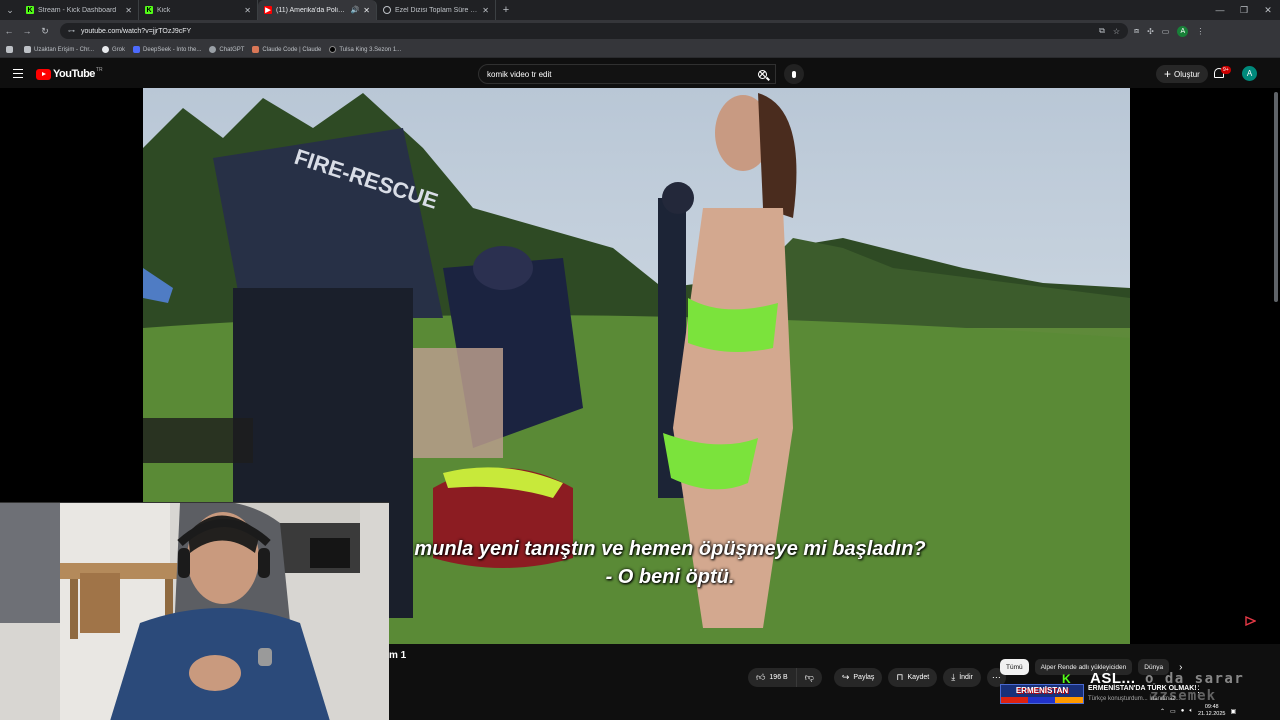 The width and height of the screenshot is (1280, 720). Describe the element at coordinates (149, 10) in the screenshot. I see `kick-icon: K` at that location.